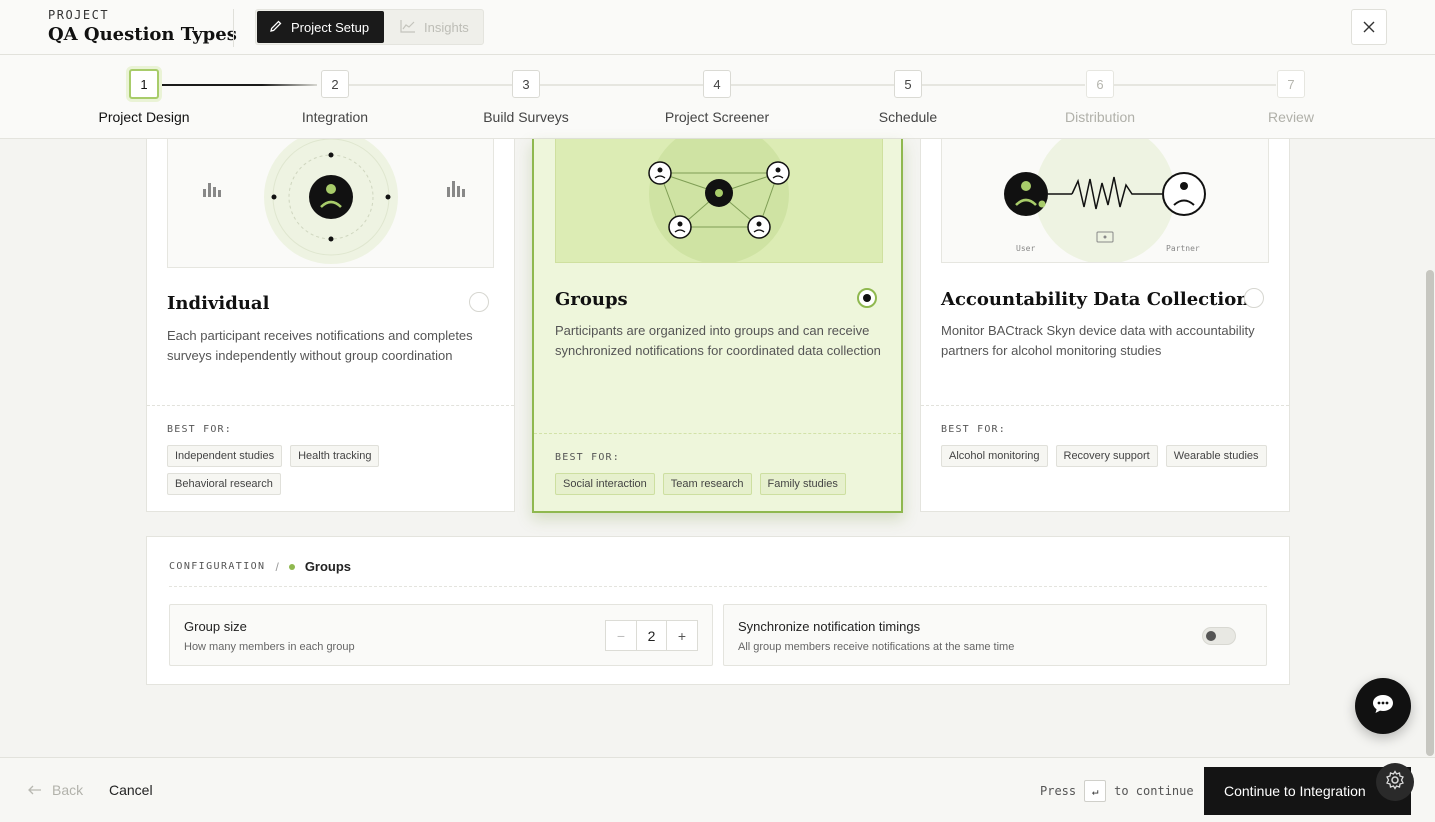 The image size is (1435, 822). I want to click on tag: Recovery support, so click(1106, 456).